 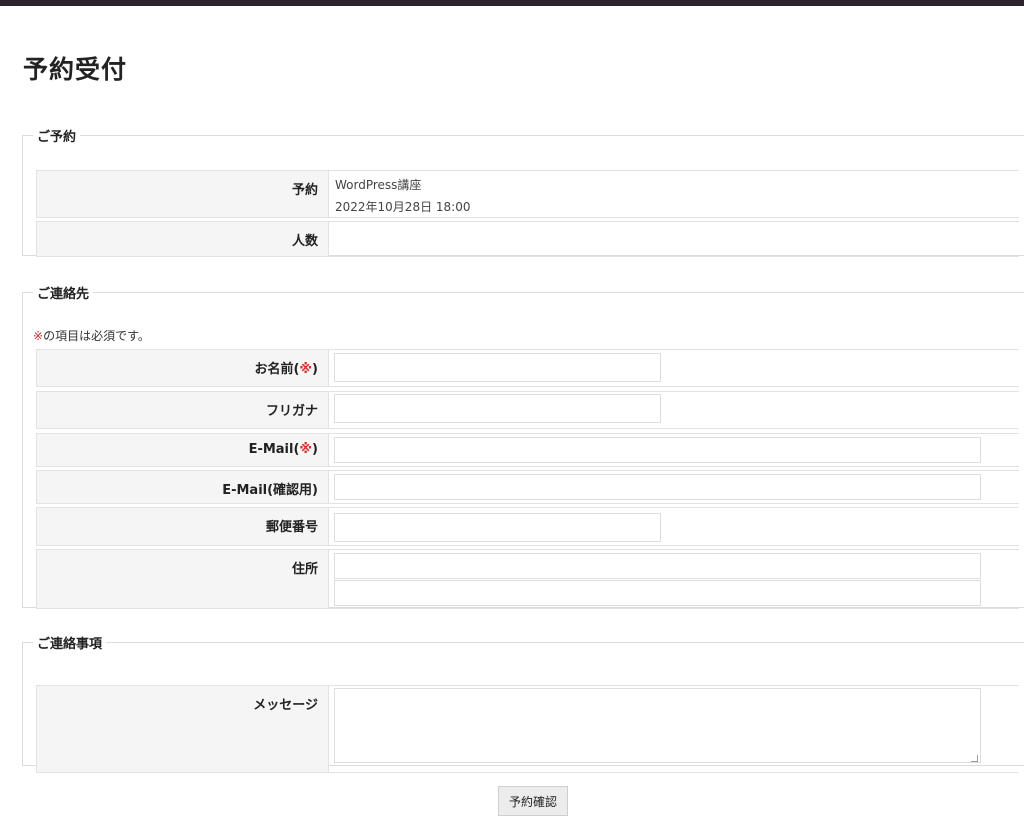 I want to click on booking-row: 予約 WordPress講座 2022年10月28日 18:00, so click(x=527, y=194).